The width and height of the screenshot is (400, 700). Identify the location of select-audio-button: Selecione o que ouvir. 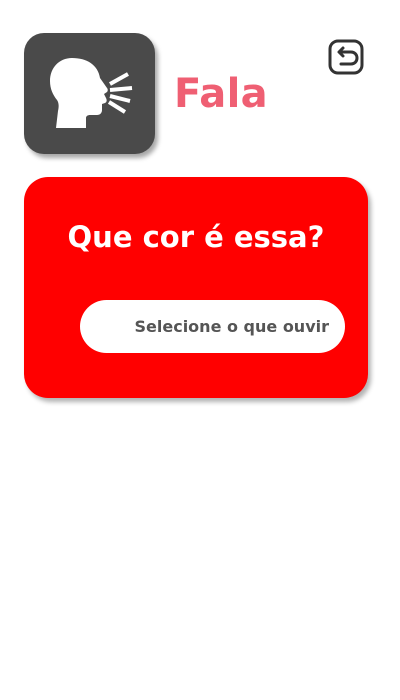
(212, 326).